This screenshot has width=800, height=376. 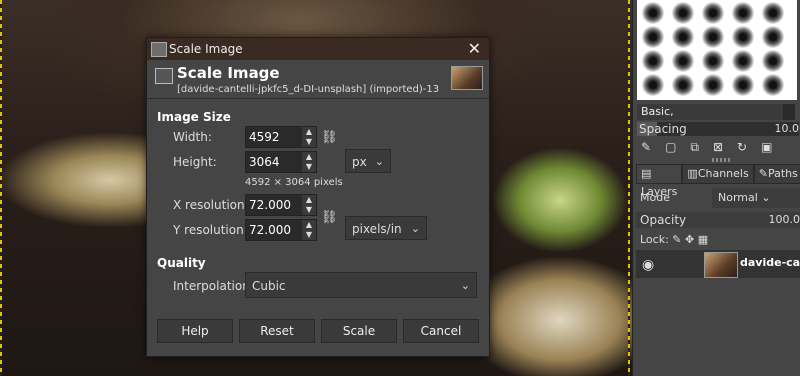 I want to click on x-resolution-input, so click(x=273, y=205).